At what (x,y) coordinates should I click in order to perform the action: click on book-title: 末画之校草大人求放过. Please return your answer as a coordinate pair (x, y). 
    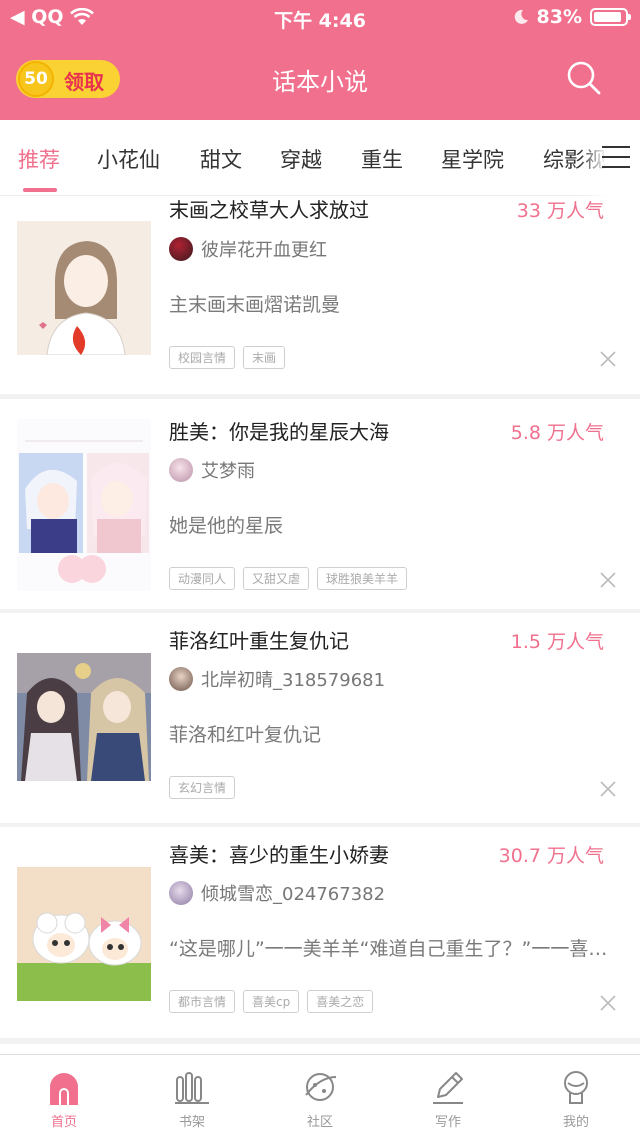
    Looking at the image, I should click on (269, 209).